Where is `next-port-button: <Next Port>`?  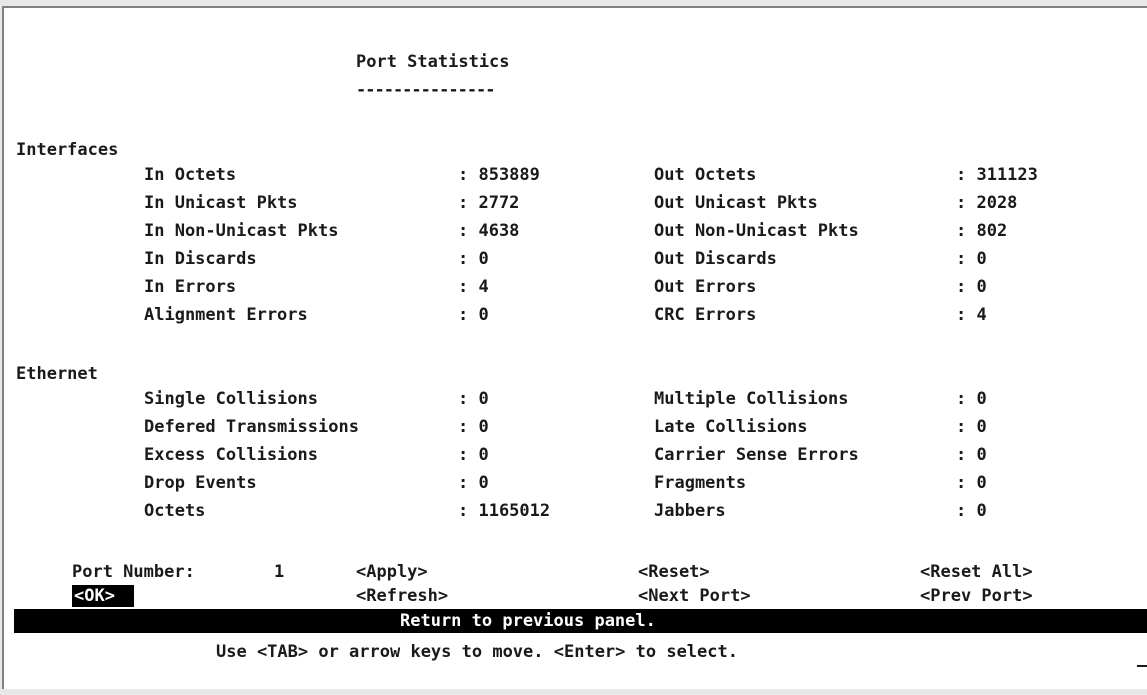
next-port-button: <Next Port> is located at coordinates (694, 596).